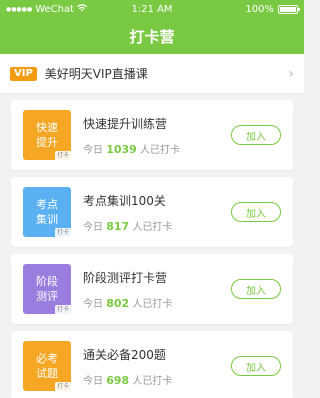 Image resolution: width=320 pixels, height=398 pixels. Describe the element at coordinates (118, 380) in the screenshot. I see `checkin-count: 698` at that location.